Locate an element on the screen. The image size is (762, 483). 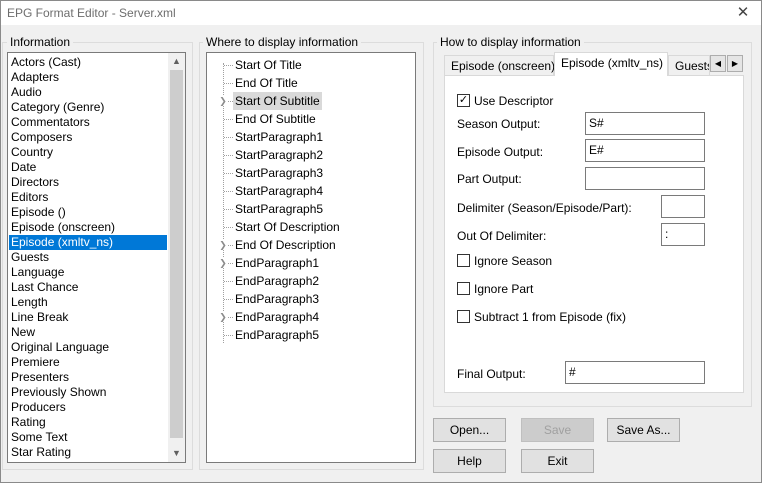
episode-output-label: Episode Output: is located at coordinates (500, 152).